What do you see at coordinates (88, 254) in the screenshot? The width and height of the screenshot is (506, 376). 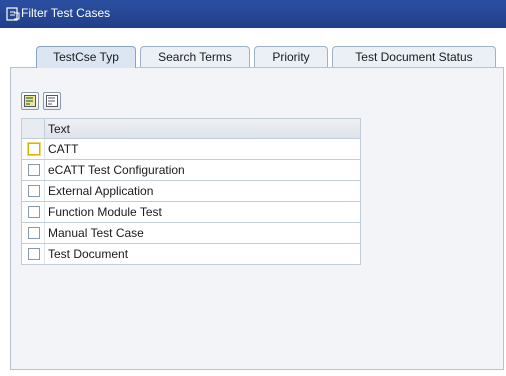 I see `row-text: Test Document` at bounding box center [88, 254].